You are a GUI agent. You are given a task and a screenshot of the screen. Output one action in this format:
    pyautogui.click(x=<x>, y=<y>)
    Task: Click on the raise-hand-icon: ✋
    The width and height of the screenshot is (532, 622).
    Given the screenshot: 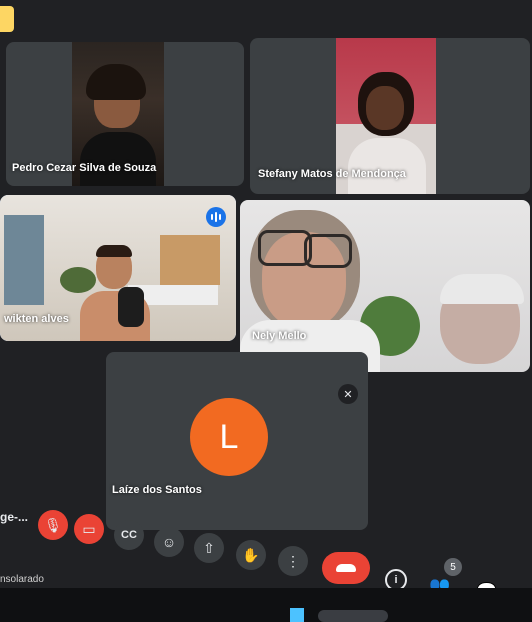 What is the action you would take?
    pyautogui.click(x=251, y=554)
    